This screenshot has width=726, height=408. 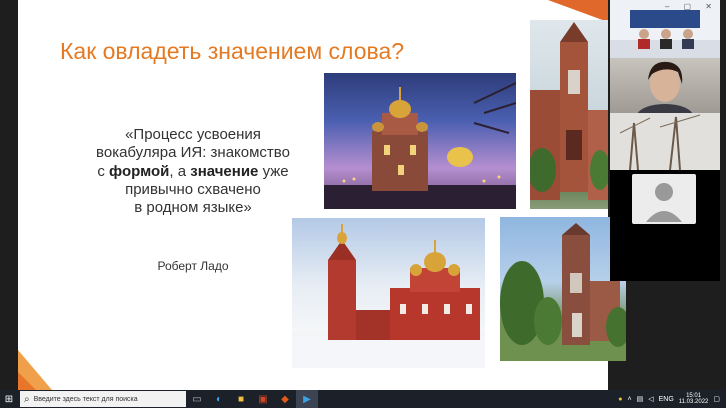 What do you see at coordinates (640, 399) in the screenshot?
I see `network-icon: ▤` at bounding box center [640, 399].